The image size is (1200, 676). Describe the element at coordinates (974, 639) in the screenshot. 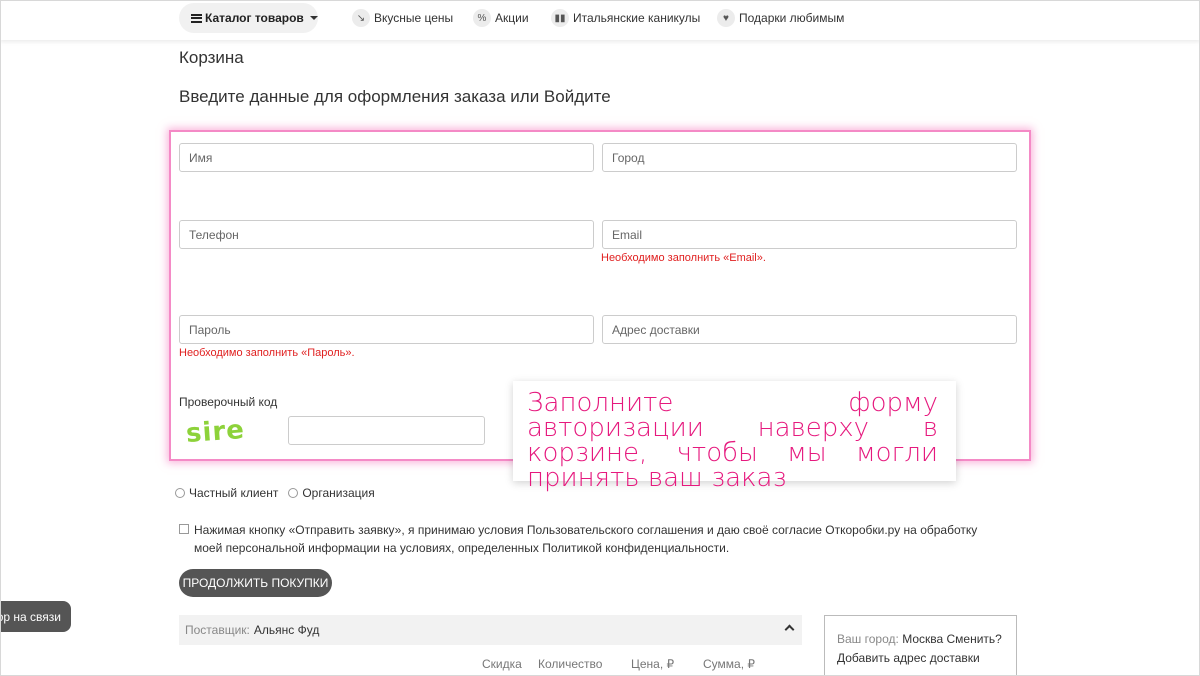

I see `change-city-link: Сменить?` at that location.